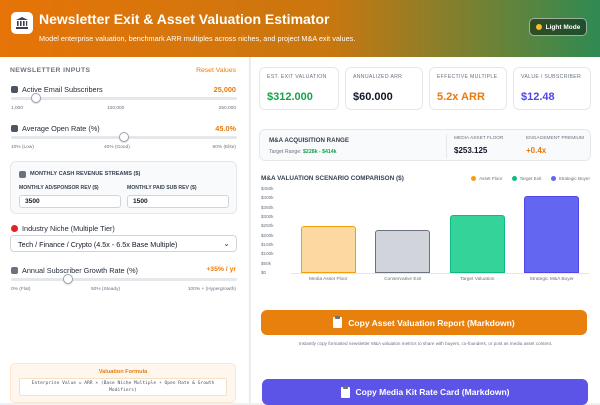 This screenshot has width=600, height=405. Describe the element at coordinates (14, 128) in the screenshot. I see `chart-icon` at that location.